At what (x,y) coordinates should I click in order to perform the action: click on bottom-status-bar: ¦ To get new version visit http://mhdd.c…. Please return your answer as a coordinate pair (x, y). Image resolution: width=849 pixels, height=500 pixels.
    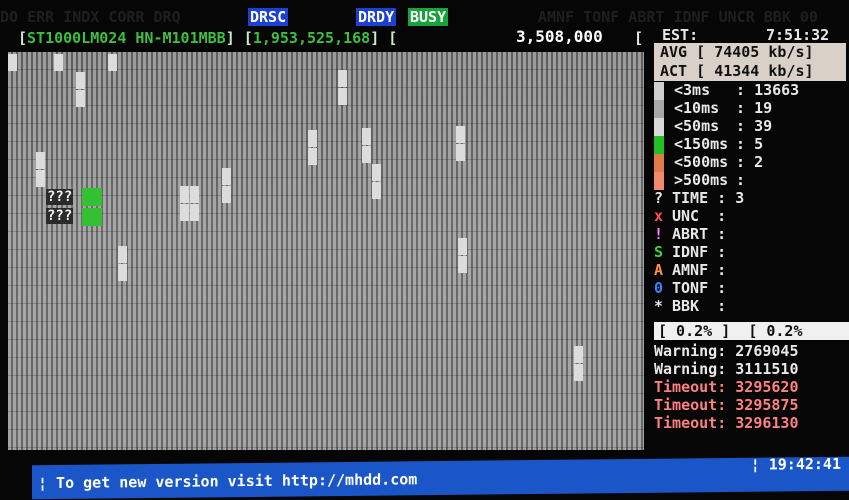
    Looking at the image, I should click on (440, 477).